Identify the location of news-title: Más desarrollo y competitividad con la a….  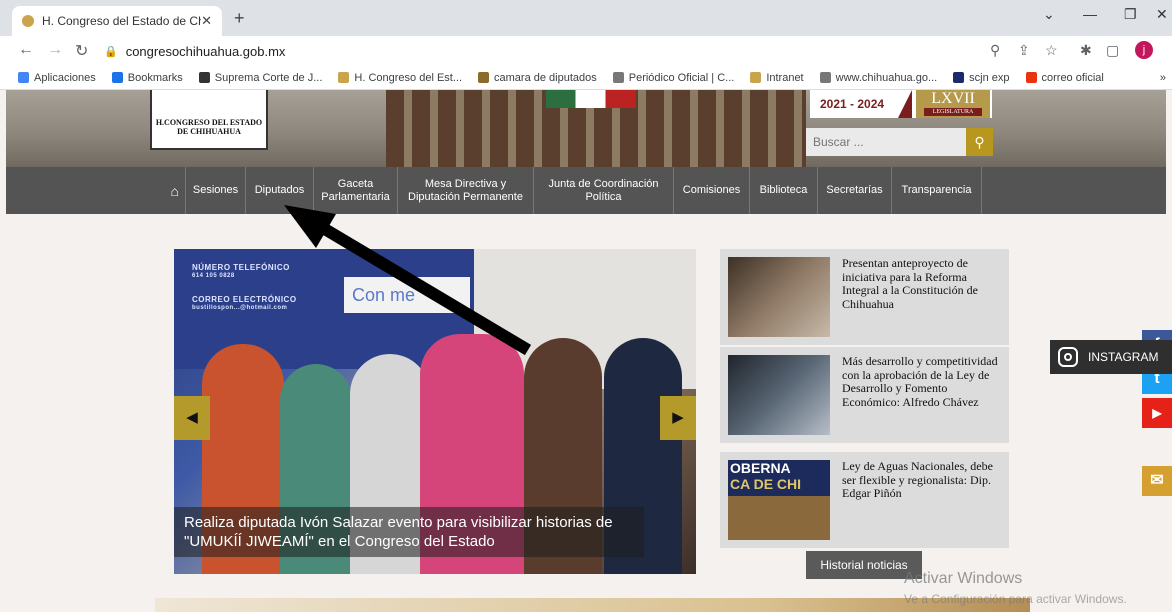
(923, 395).